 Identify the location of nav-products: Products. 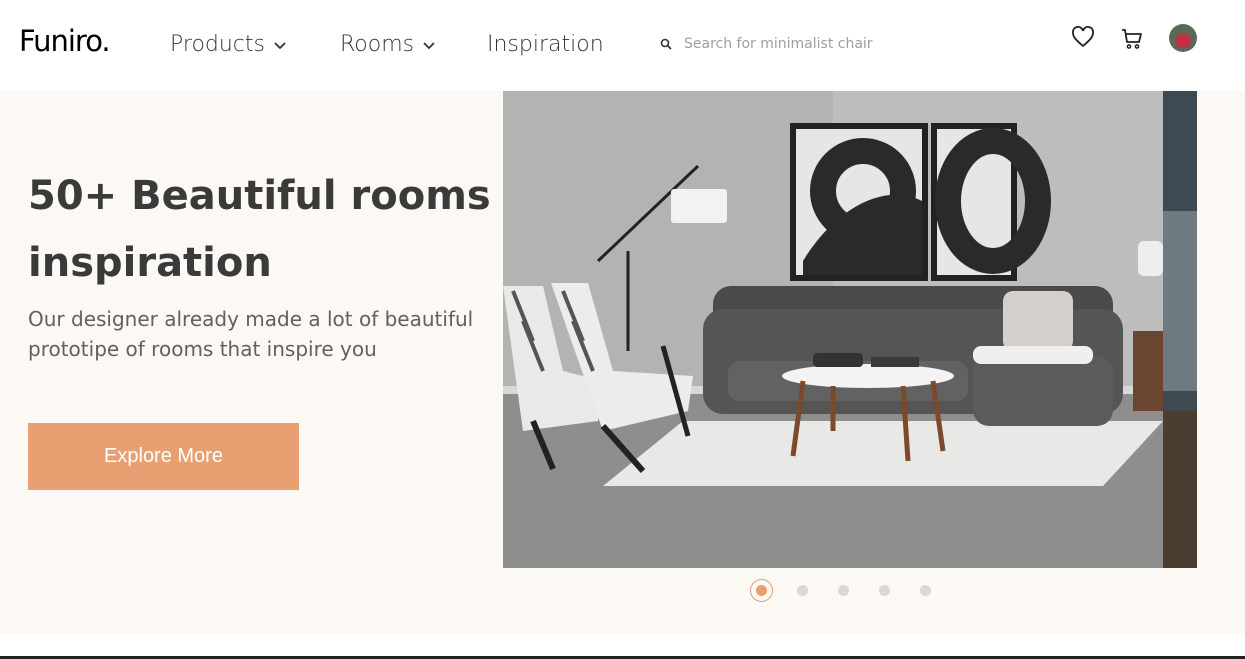
(228, 44).